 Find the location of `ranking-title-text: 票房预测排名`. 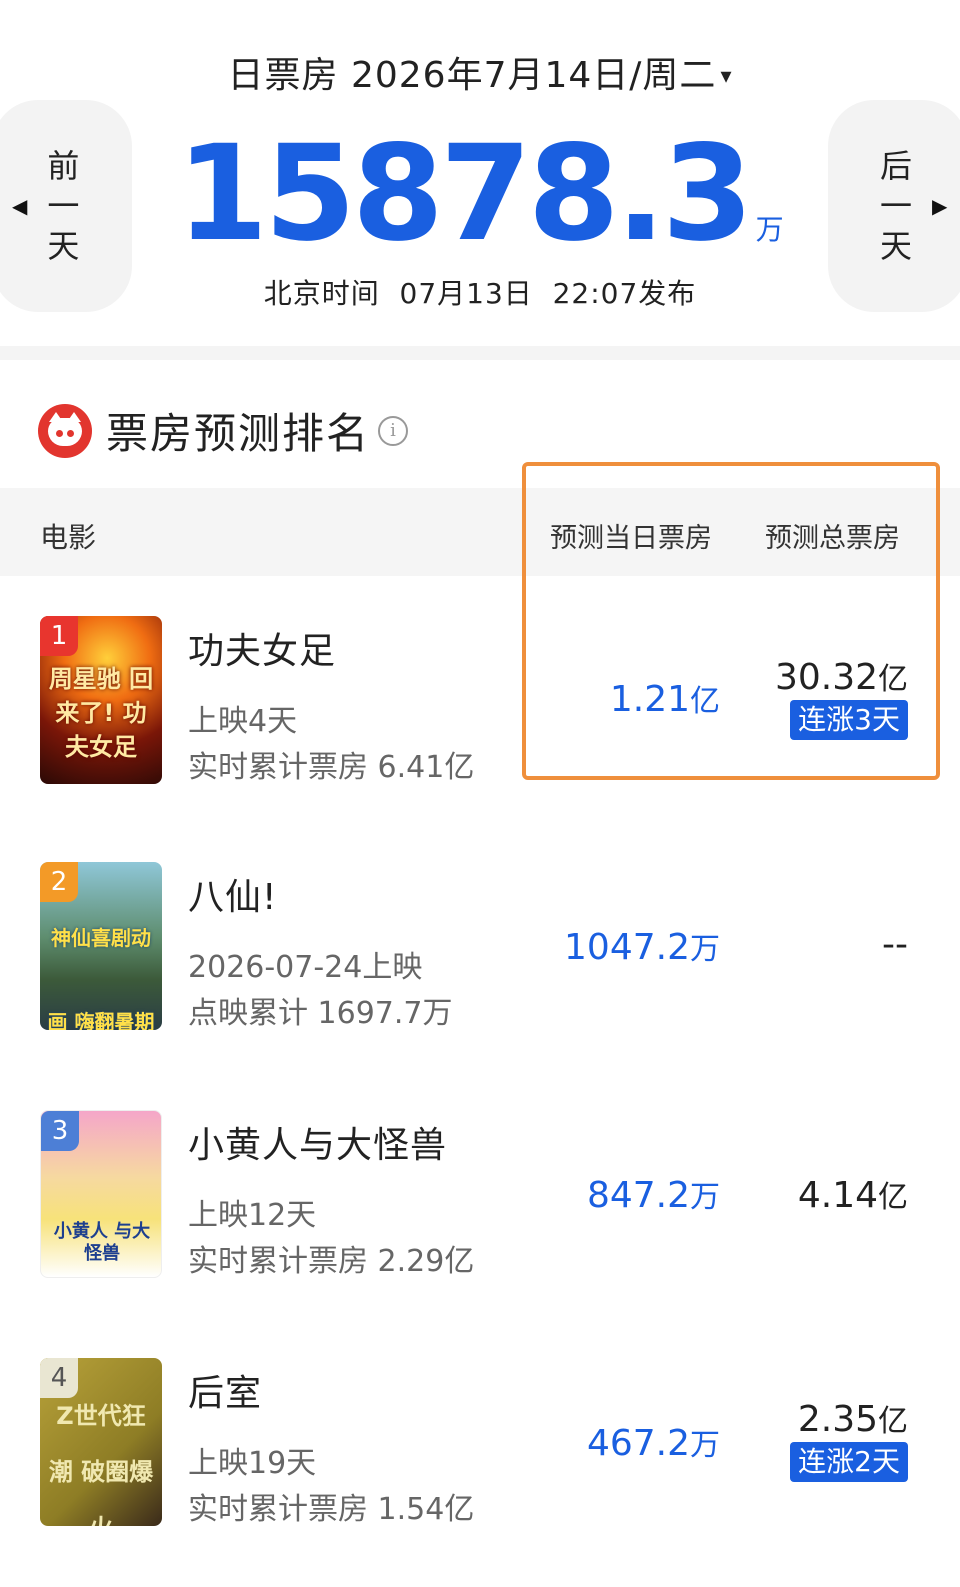

ranking-title-text: 票房预测排名 is located at coordinates (238, 433).